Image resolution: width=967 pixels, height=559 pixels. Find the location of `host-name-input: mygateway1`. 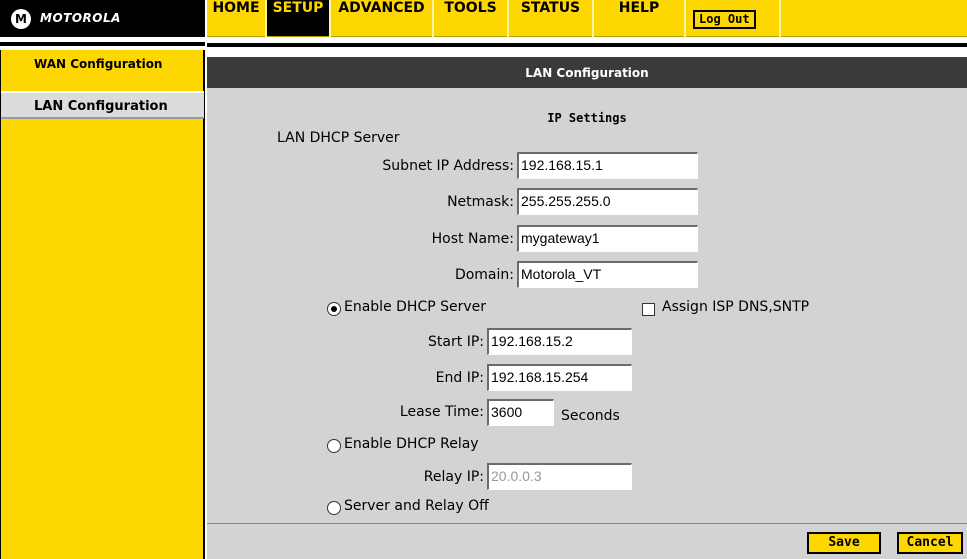

host-name-input: mygateway1 is located at coordinates (607, 238).